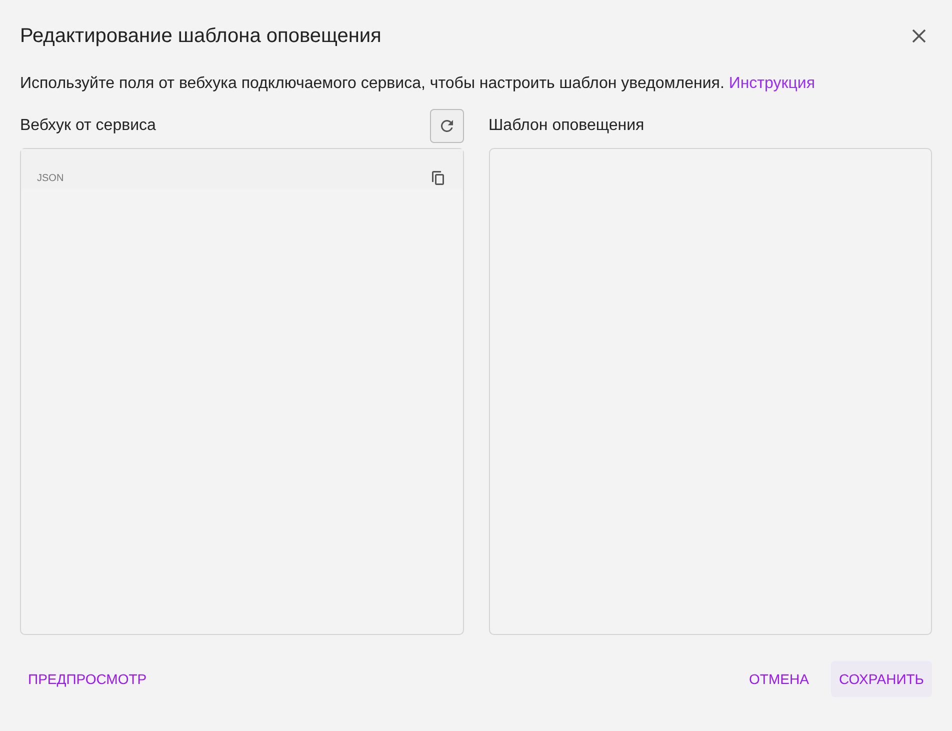 This screenshot has width=952, height=731. Describe the element at coordinates (87, 679) in the screenshot. I see `preview-button: ПРЕДПРОСМОТР` at that location.